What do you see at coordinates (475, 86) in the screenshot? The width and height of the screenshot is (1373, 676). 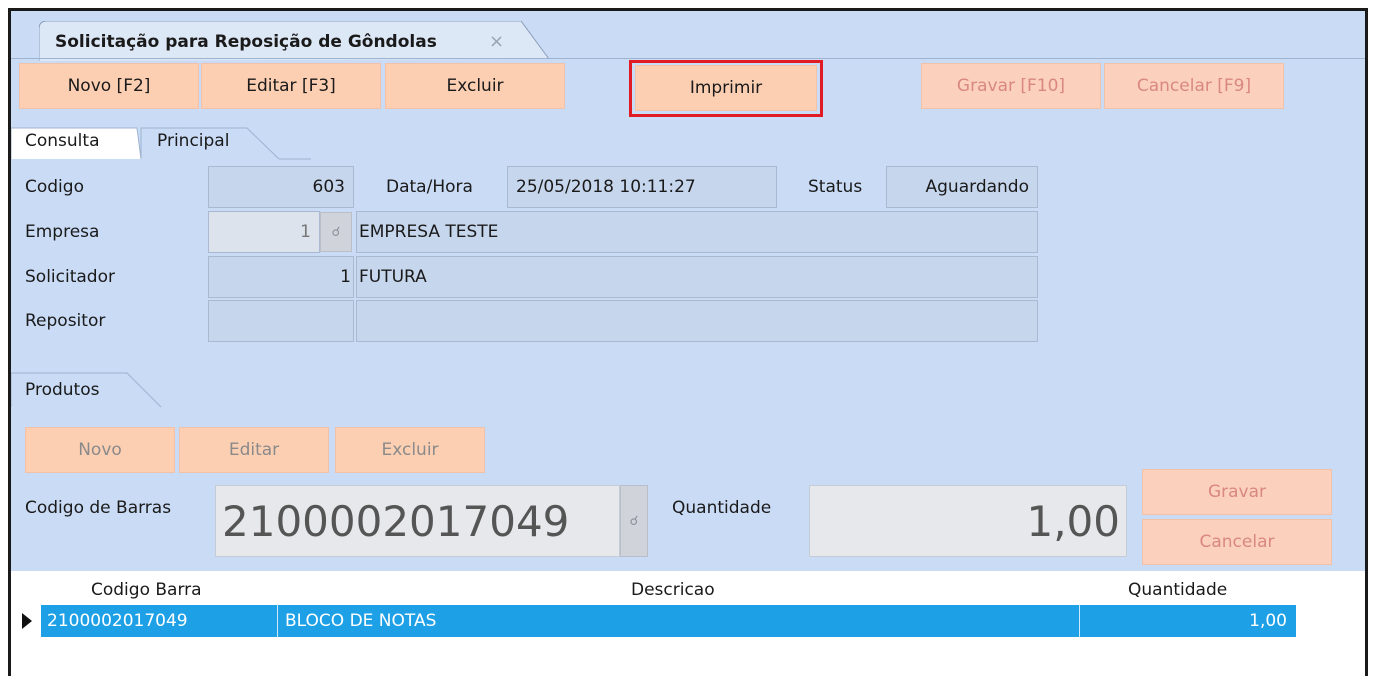 I see `excluir-button: Excluir` at bounding box center [475, 86].